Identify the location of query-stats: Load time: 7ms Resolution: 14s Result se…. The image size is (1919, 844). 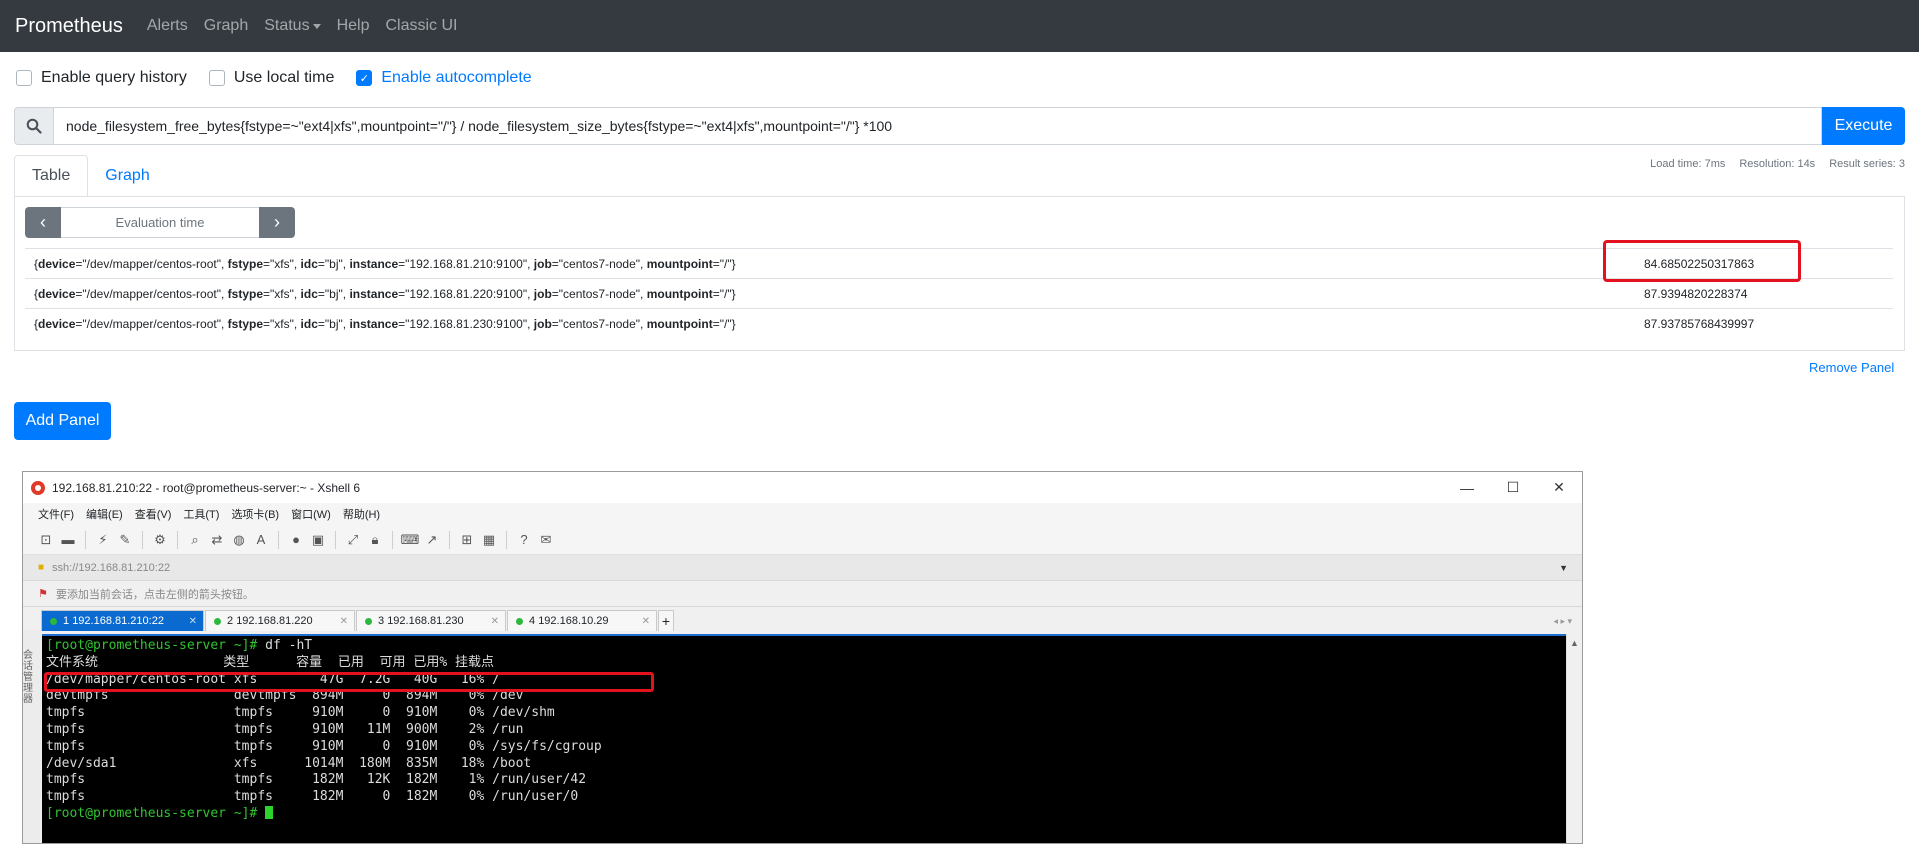
(1777, 164).